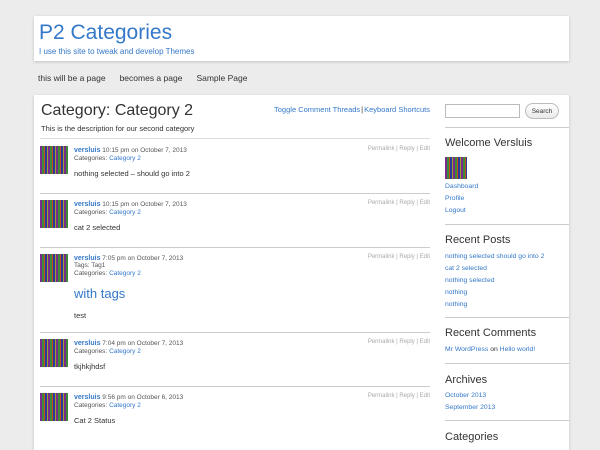  What do you see at coordinates (105, 33) in the screenshot?
I see `site-title: P2 Categories` at bounding box center [105, 33].